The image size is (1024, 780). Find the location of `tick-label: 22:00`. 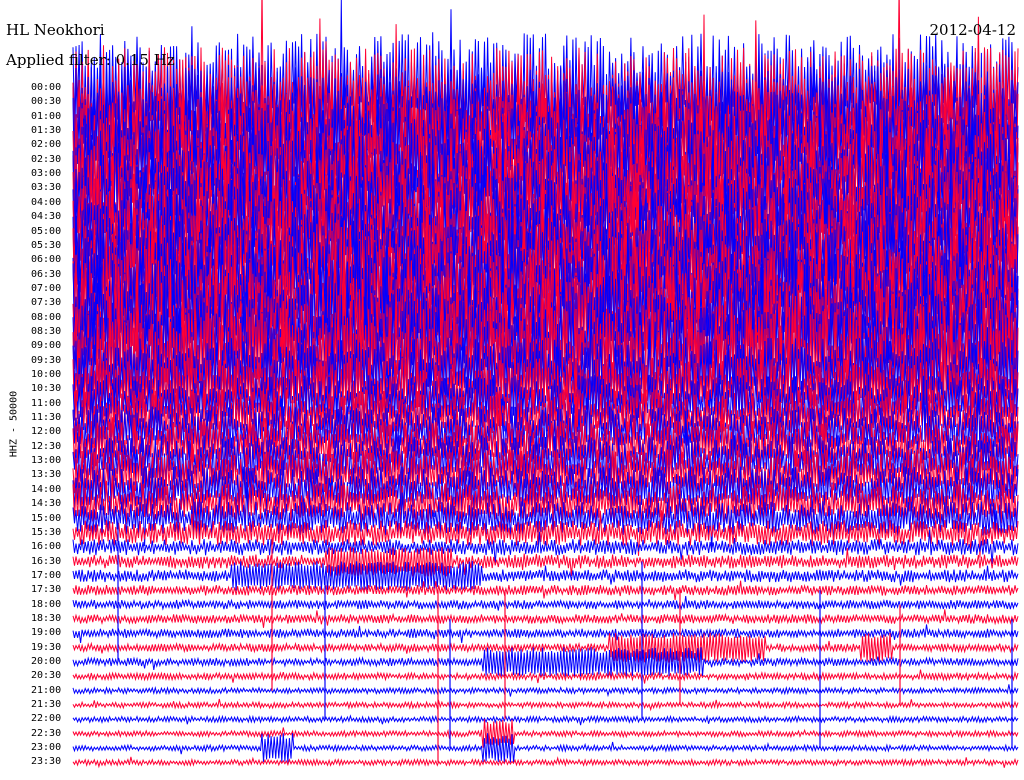

tick-label: 22:00 is located at coordinates (46, 719).